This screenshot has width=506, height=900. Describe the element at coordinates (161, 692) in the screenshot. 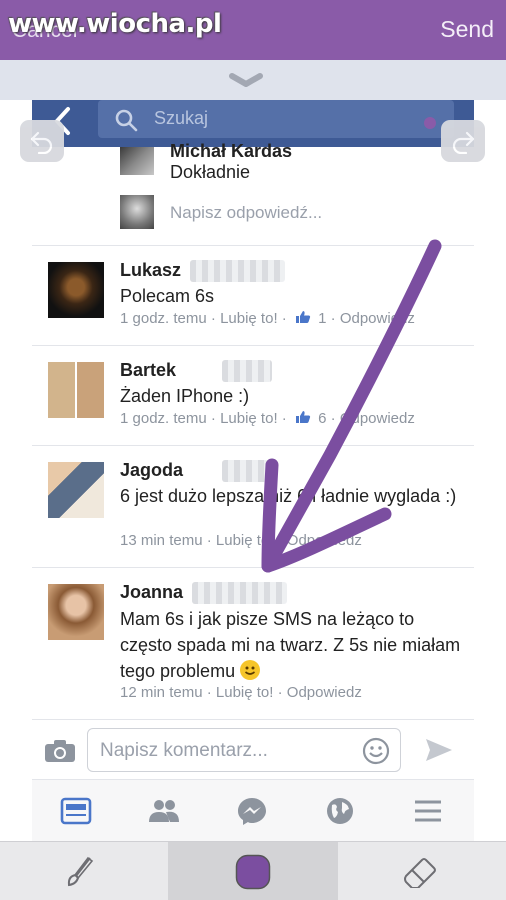

I see `comment-time: 12 min temu` at that location.